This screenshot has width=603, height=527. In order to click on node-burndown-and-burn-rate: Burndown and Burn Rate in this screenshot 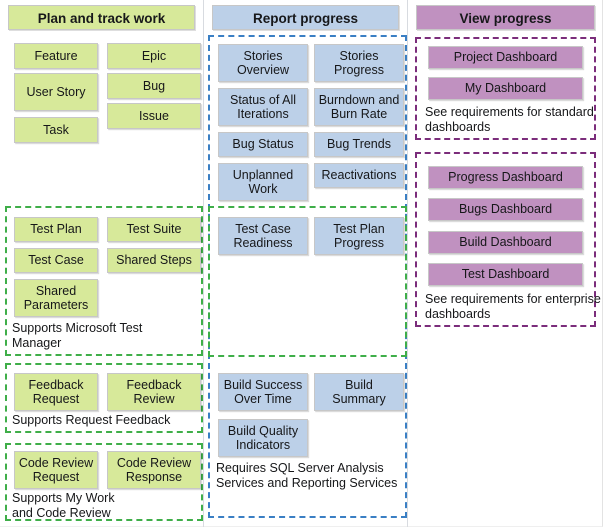, I will do `click(359, 107)`.